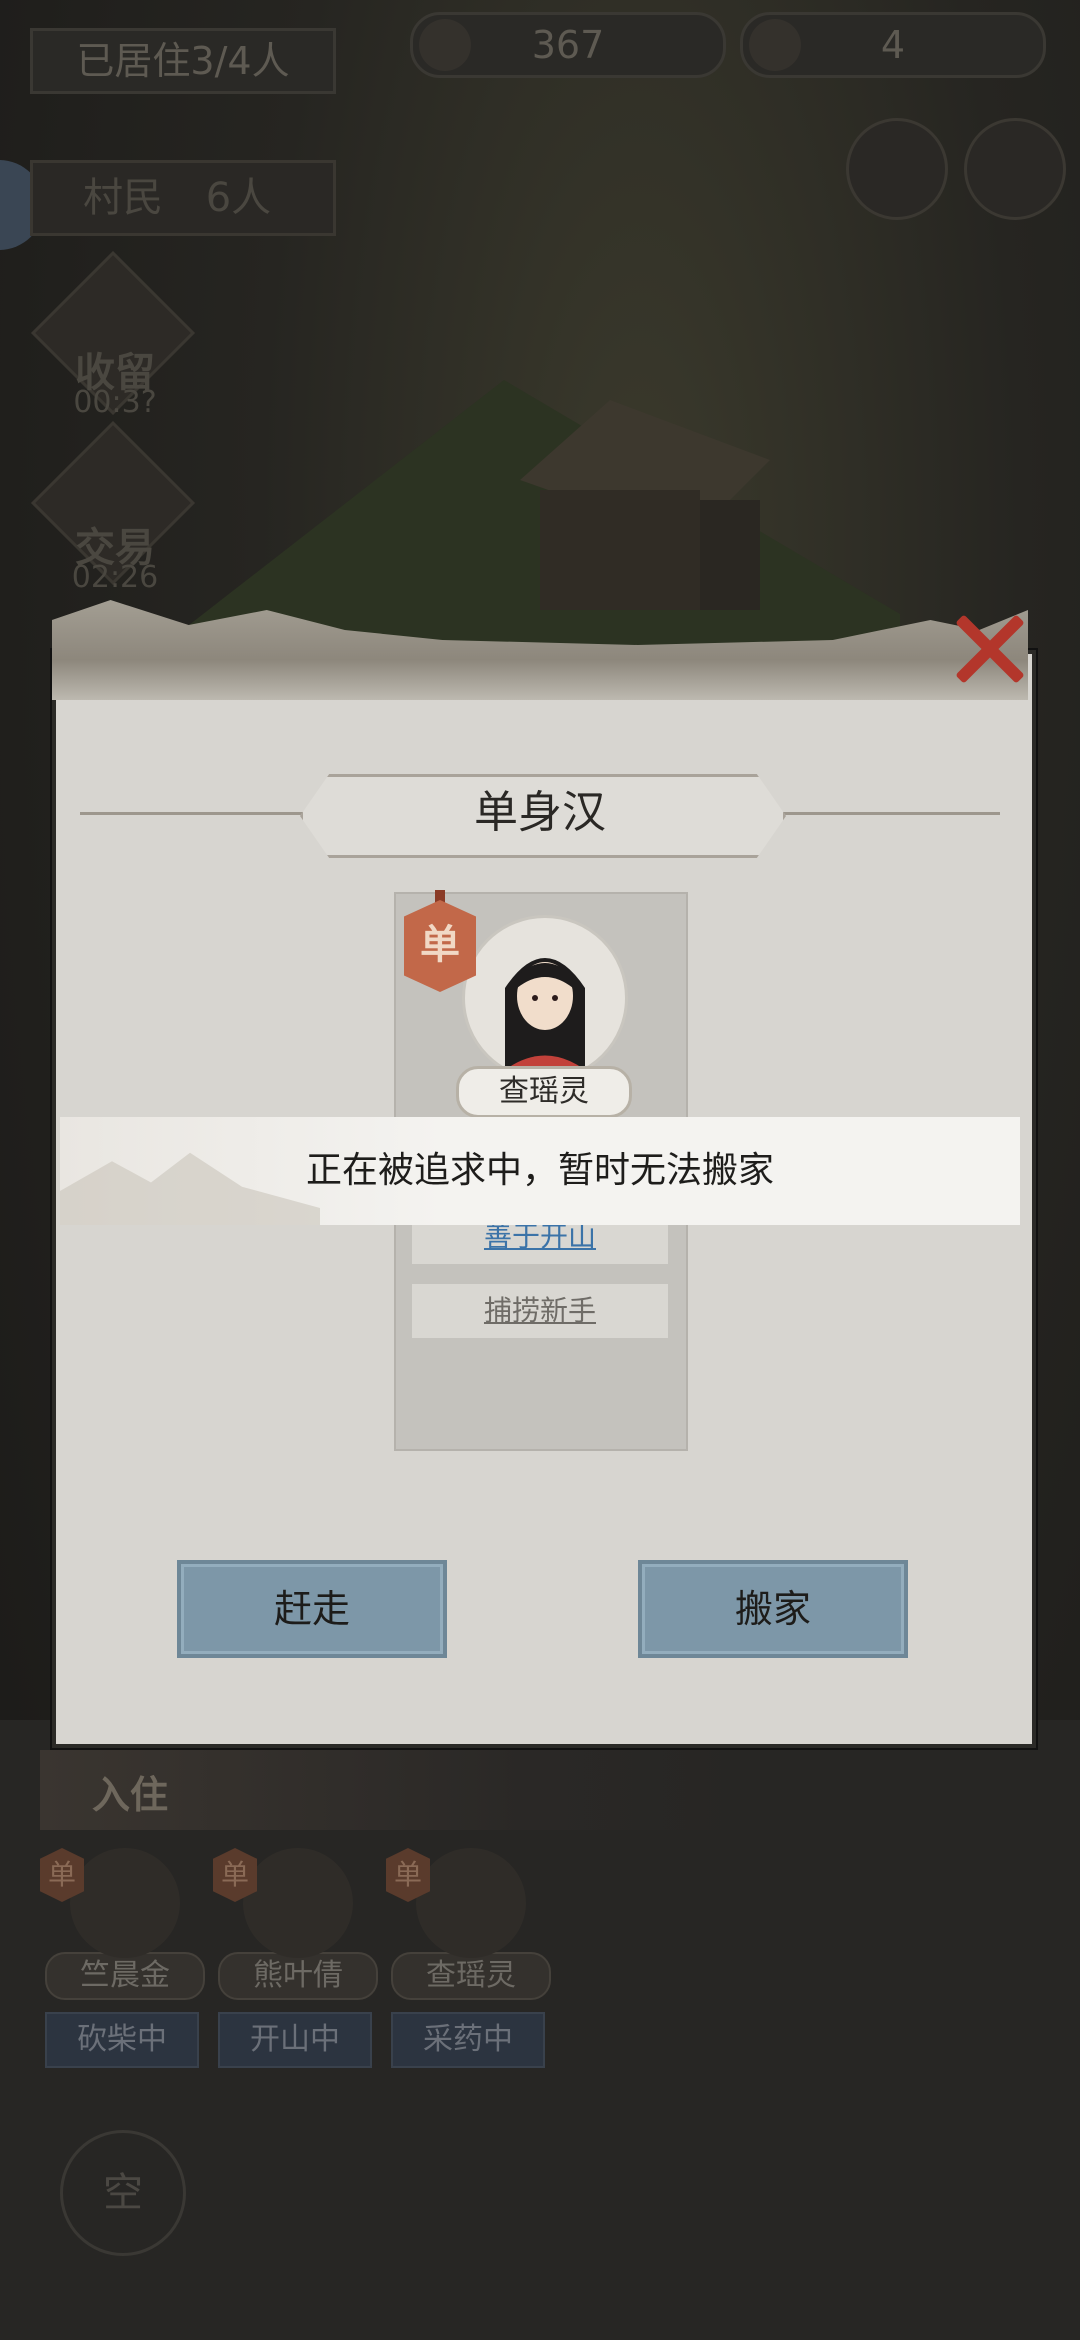 Image resolution: width=1080 pixels, height=2340 pixels. I want to click on section-label: 入住, so click(130, 1794).